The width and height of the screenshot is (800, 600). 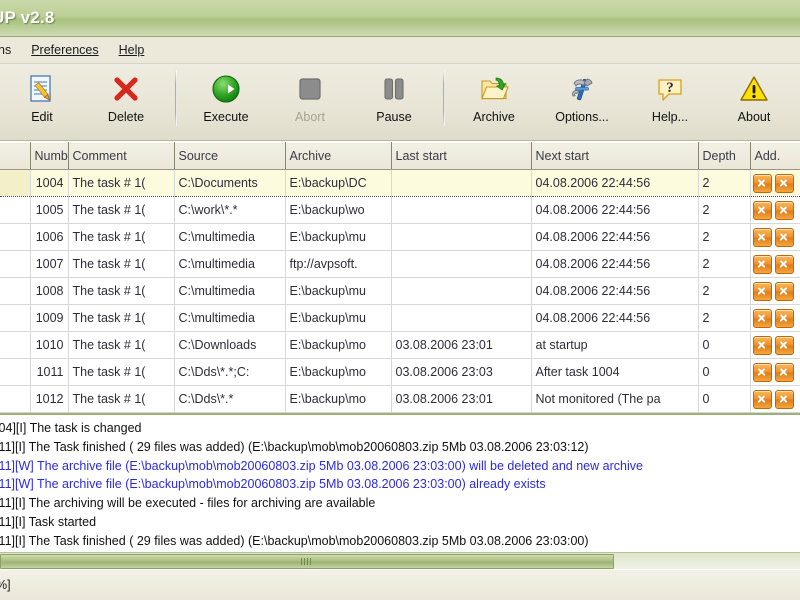 What do you see at coordinates (461, 156) in the screenshot?
I see `column-header-last-start: Last start` at bounding box center [461, 156].